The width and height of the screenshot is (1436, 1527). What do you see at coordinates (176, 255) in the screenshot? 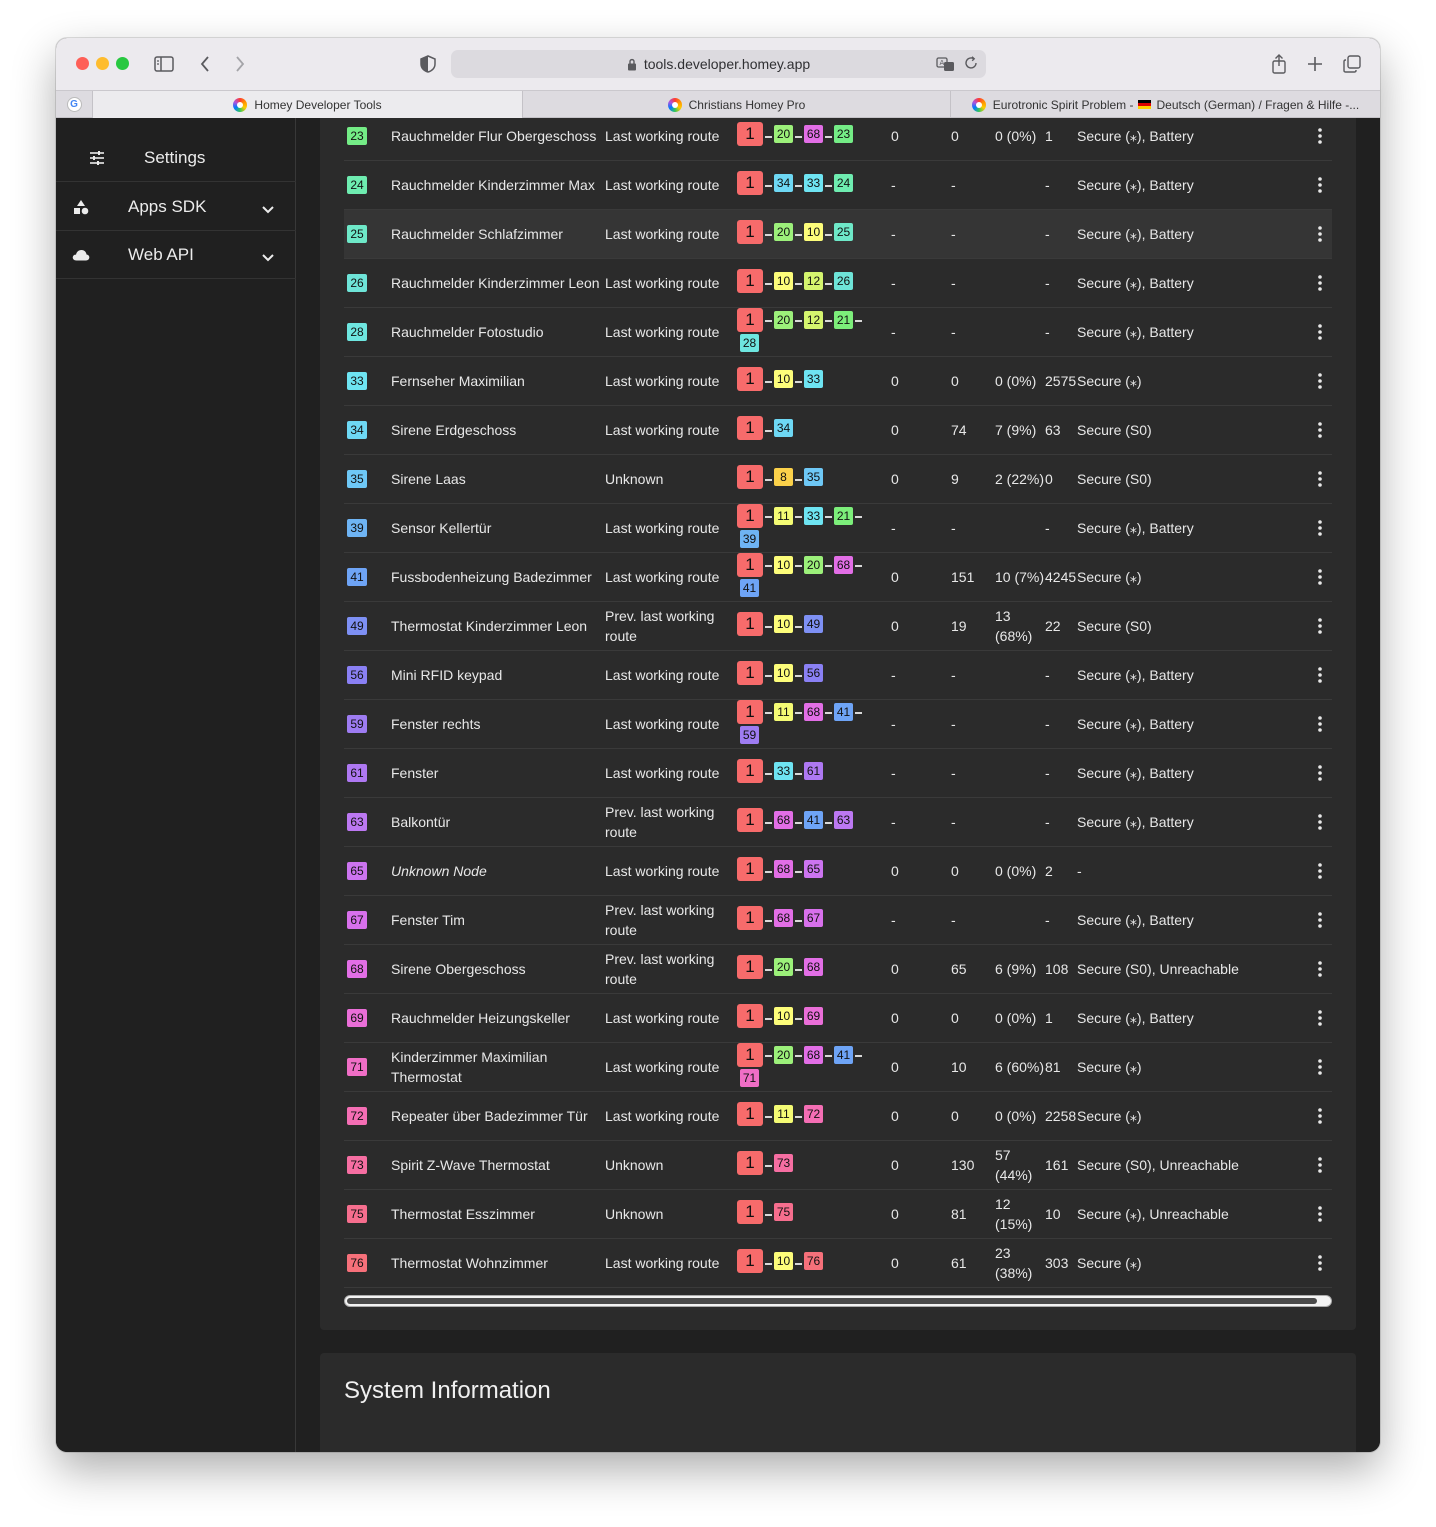
I see `sidebar-item-web-api: Web API` at bounding box center [176, 255].